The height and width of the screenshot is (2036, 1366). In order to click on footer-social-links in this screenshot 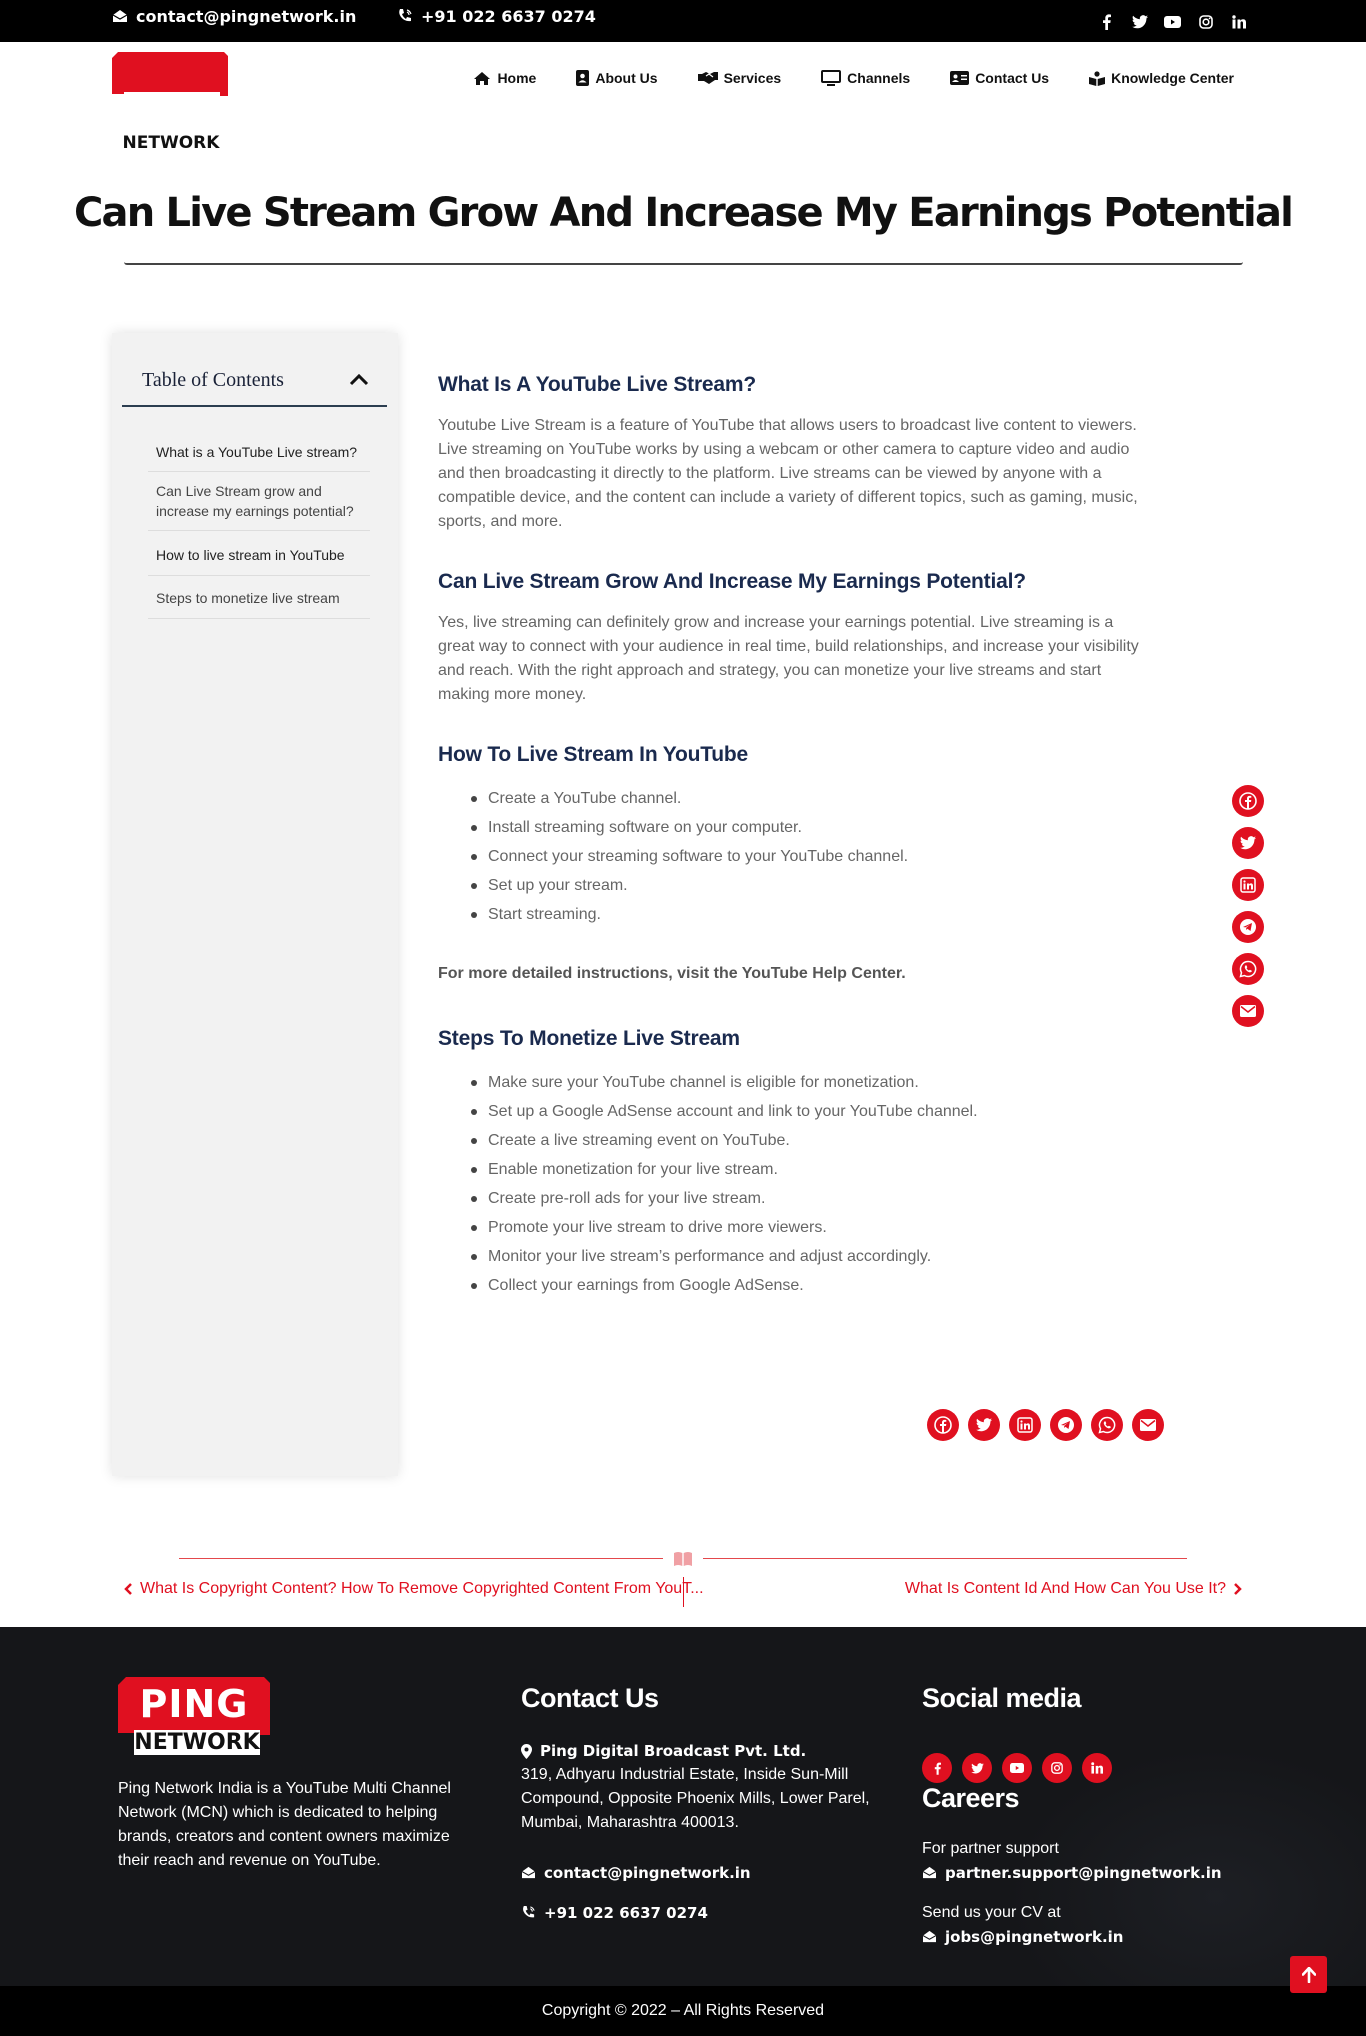, I will do `click(1017, 1768)`.